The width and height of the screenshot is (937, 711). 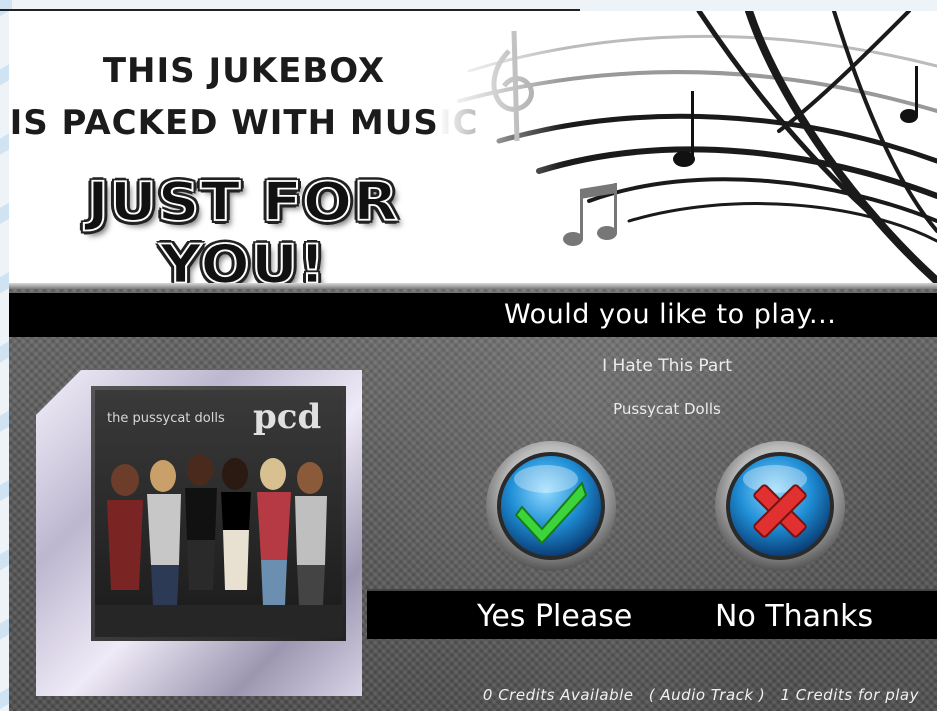 I want to click on credits-available: 0 Credits Available, so click(x=558, y=695).